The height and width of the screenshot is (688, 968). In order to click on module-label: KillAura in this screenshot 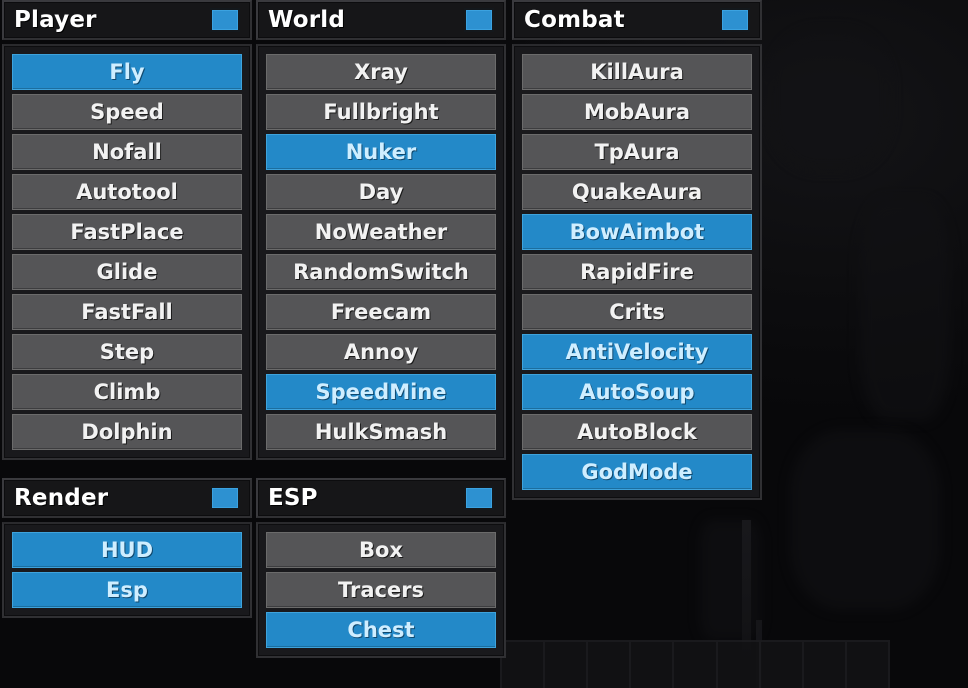, I will do `click(637, 72)`.